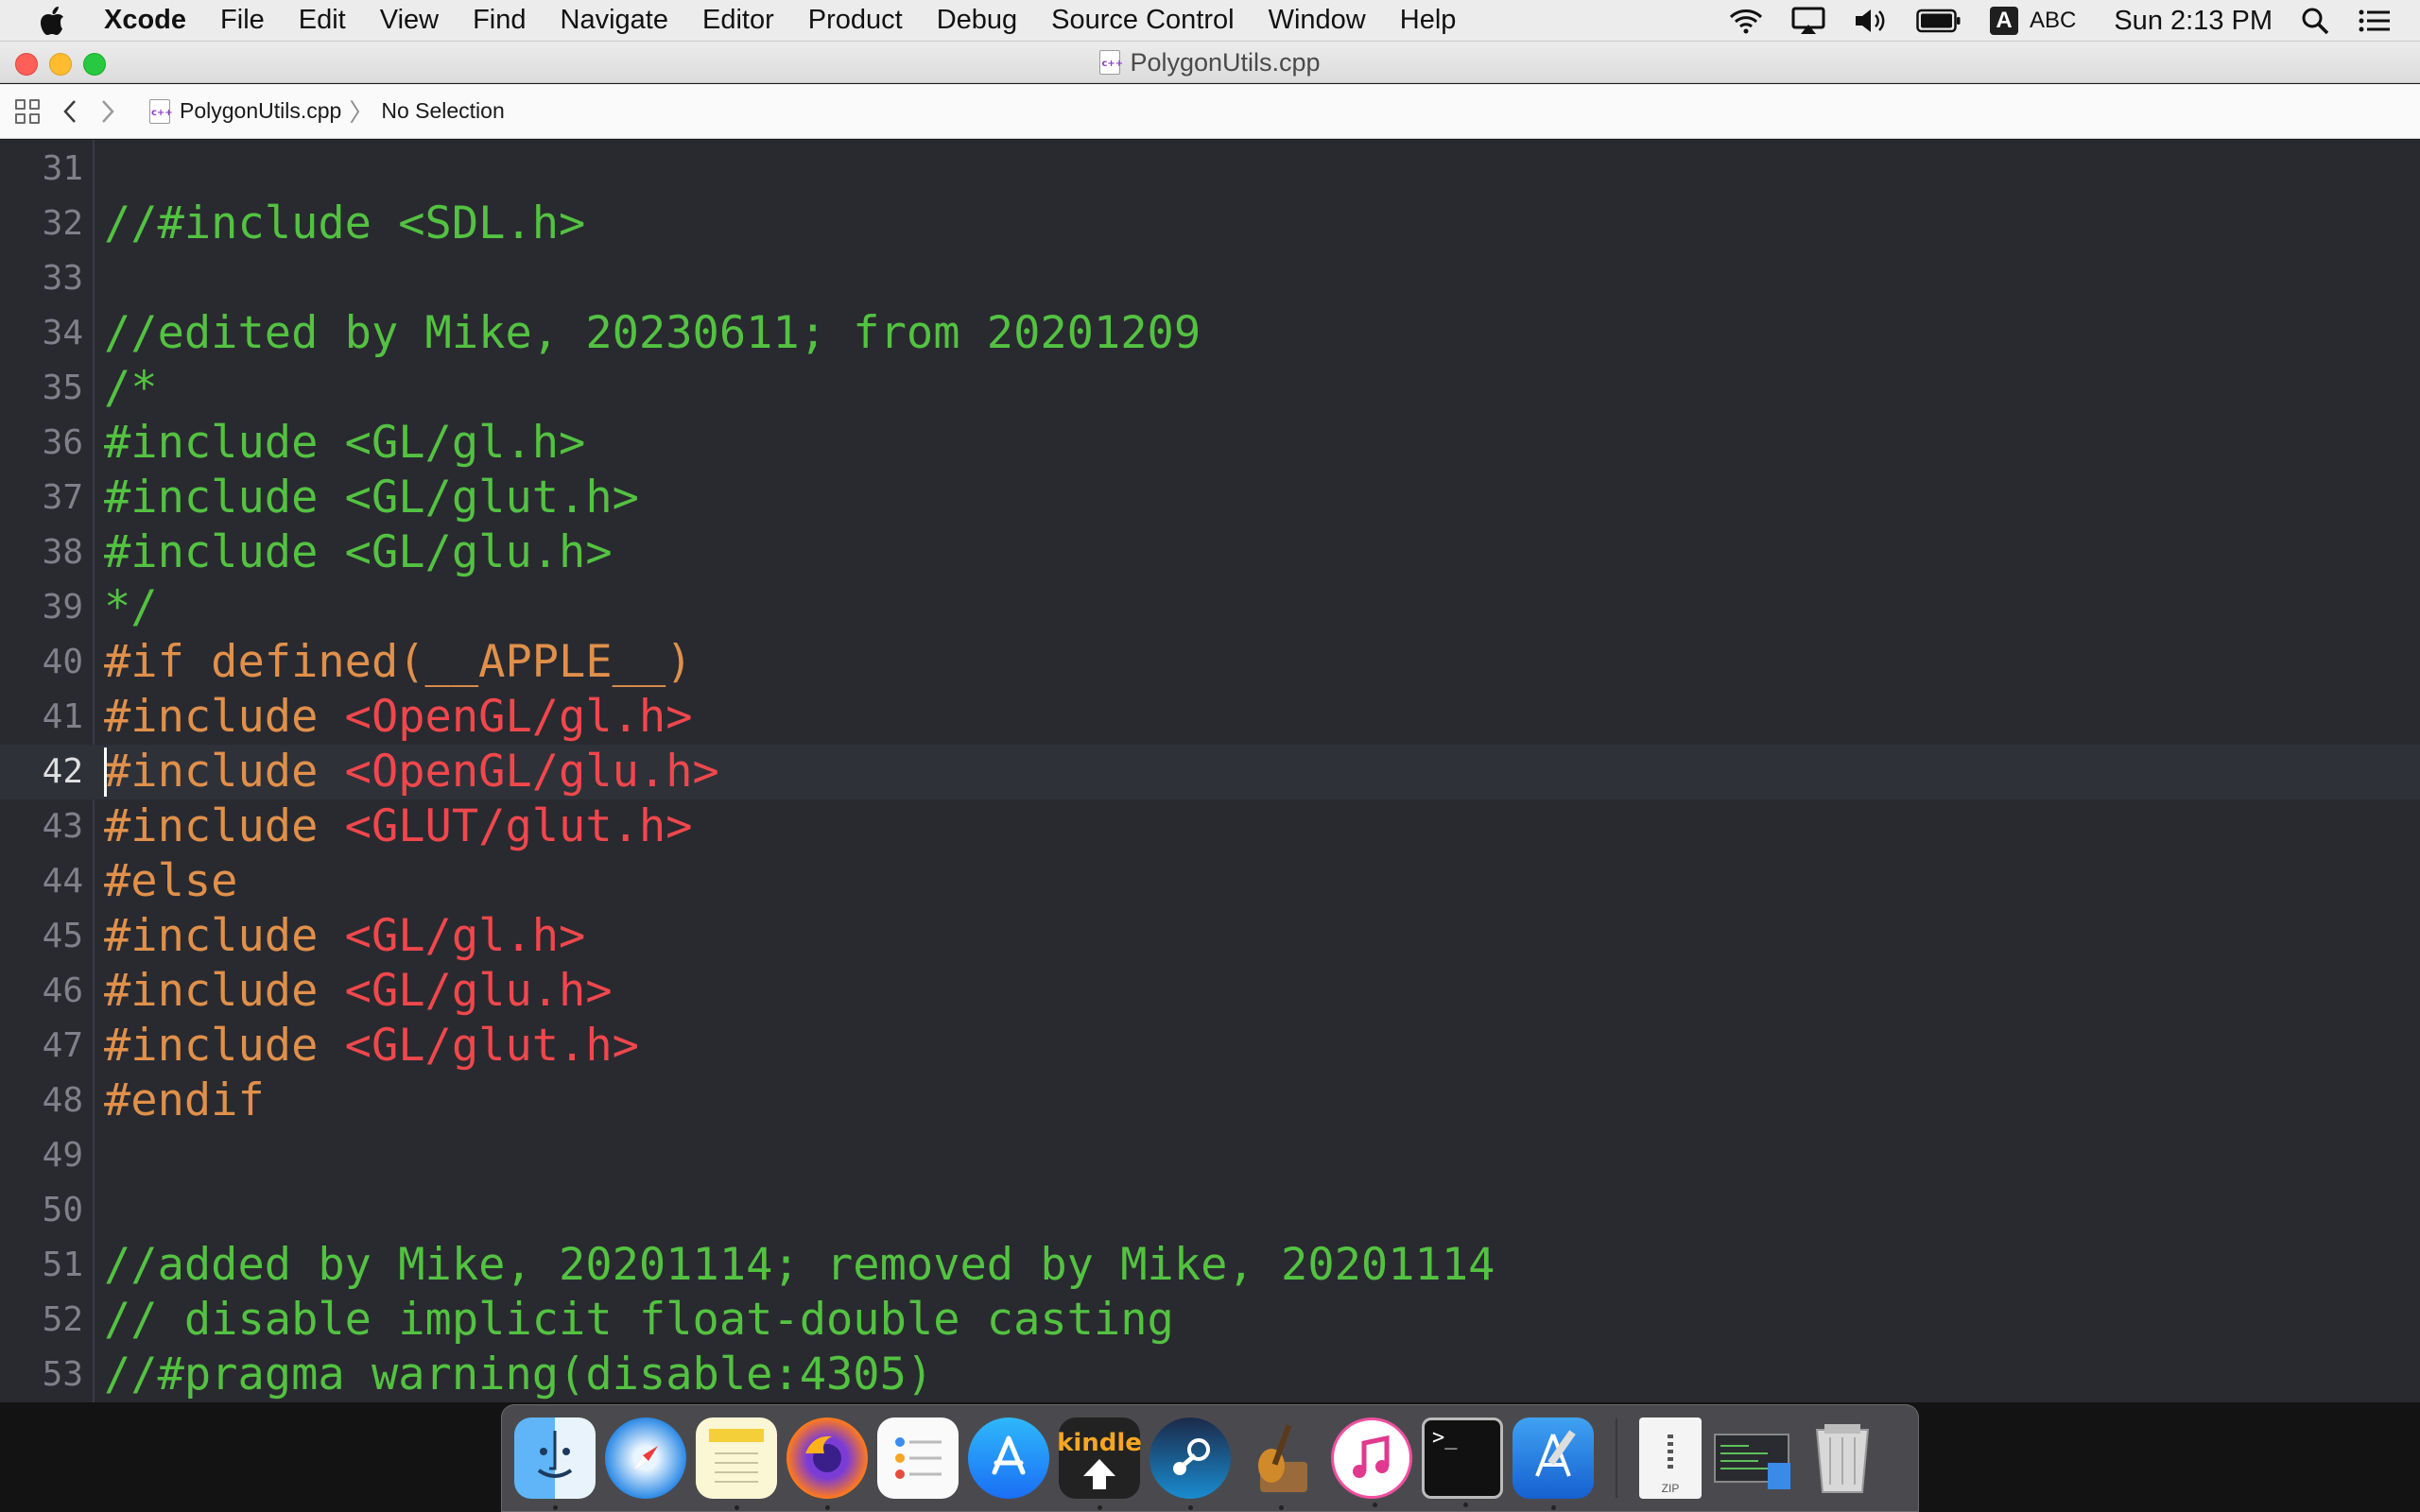 This screenshot has width=2420, height=1512. What do you see at coordinates (977, 21) in the screenshot?
I see `menu-debug: Debug` at bounding box center [977, 21].